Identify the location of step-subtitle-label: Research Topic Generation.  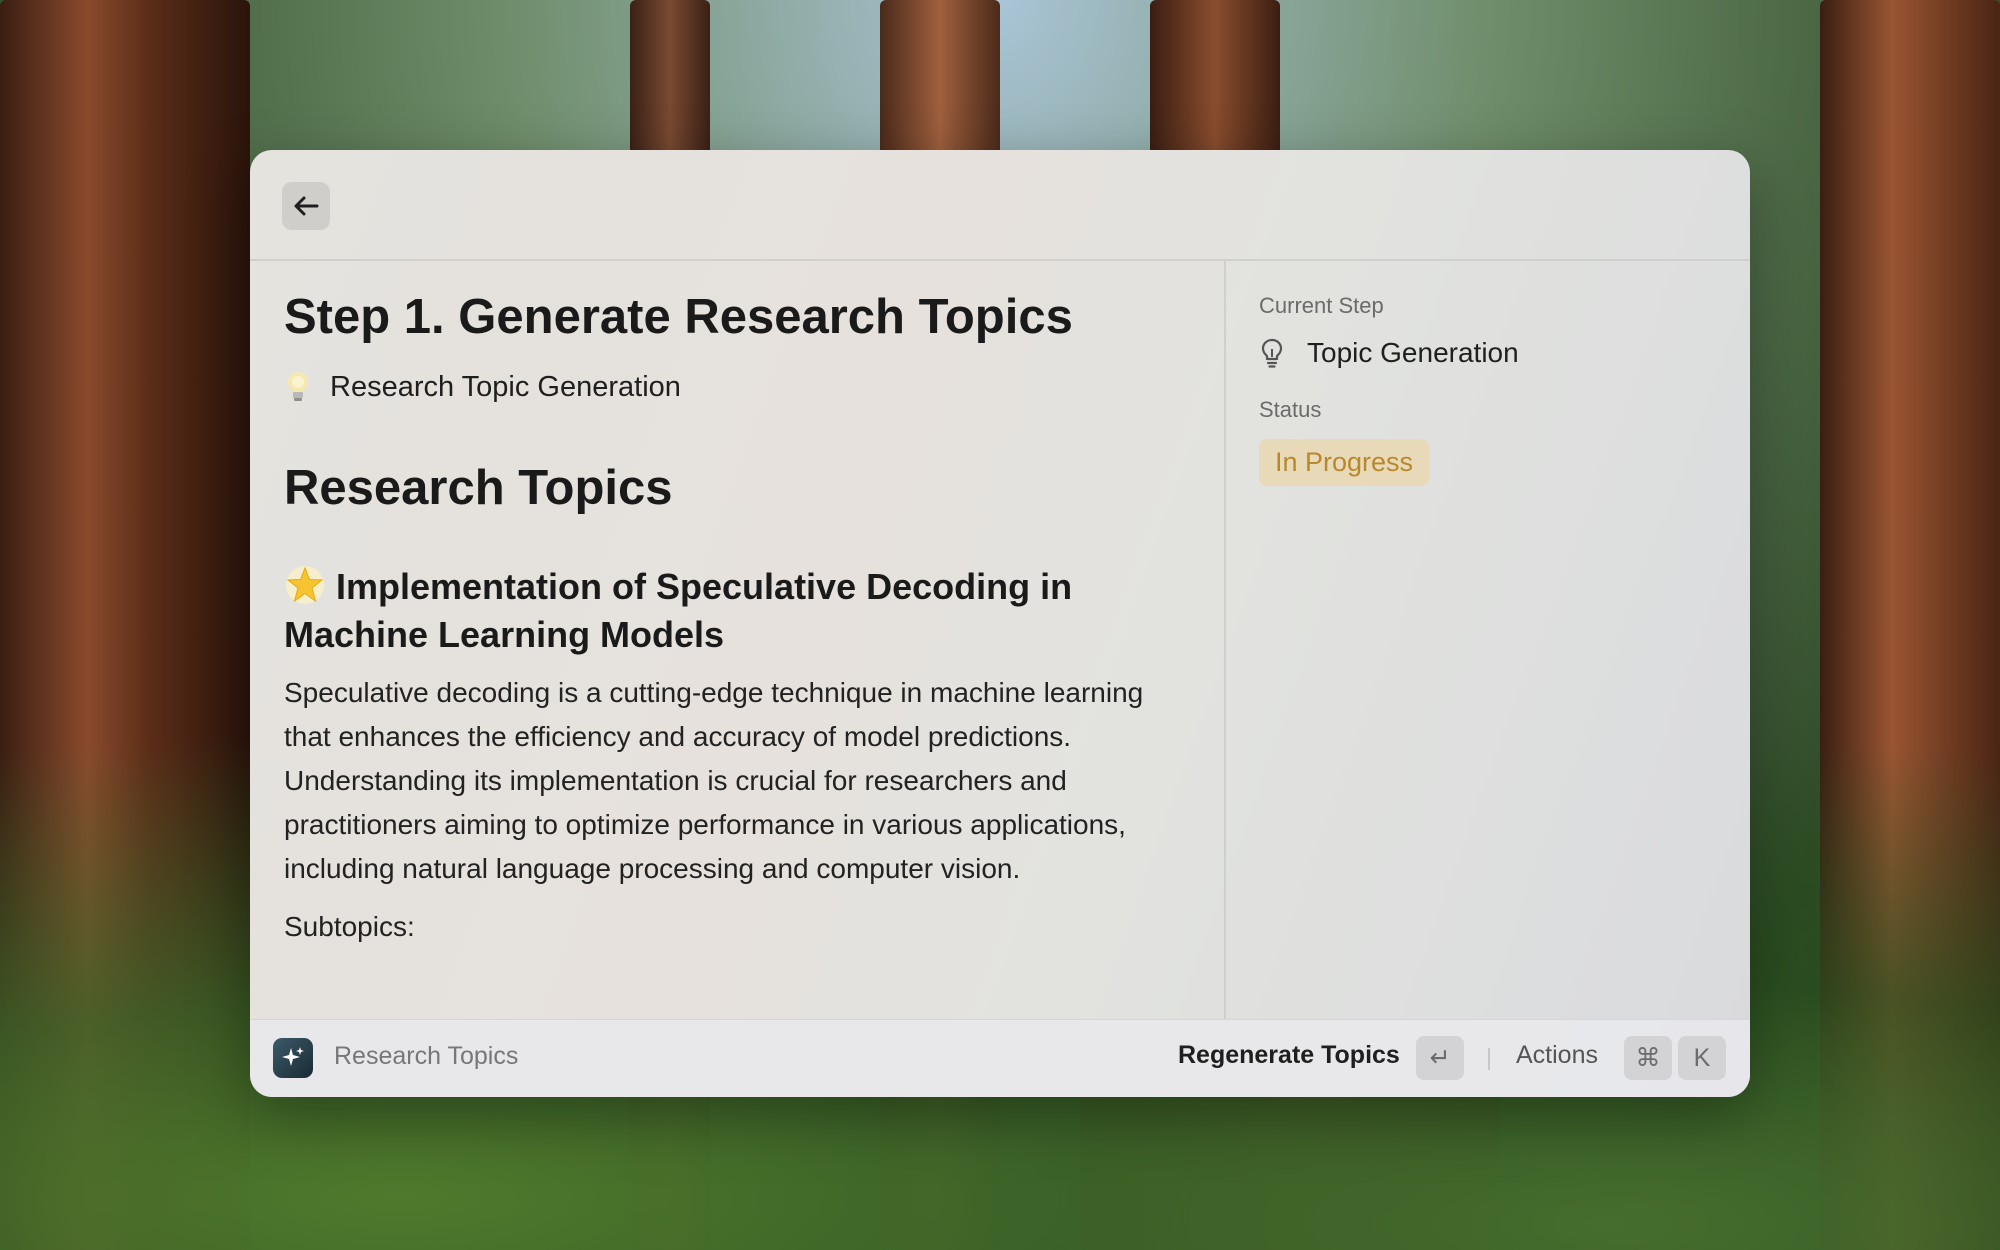
(505, 386).